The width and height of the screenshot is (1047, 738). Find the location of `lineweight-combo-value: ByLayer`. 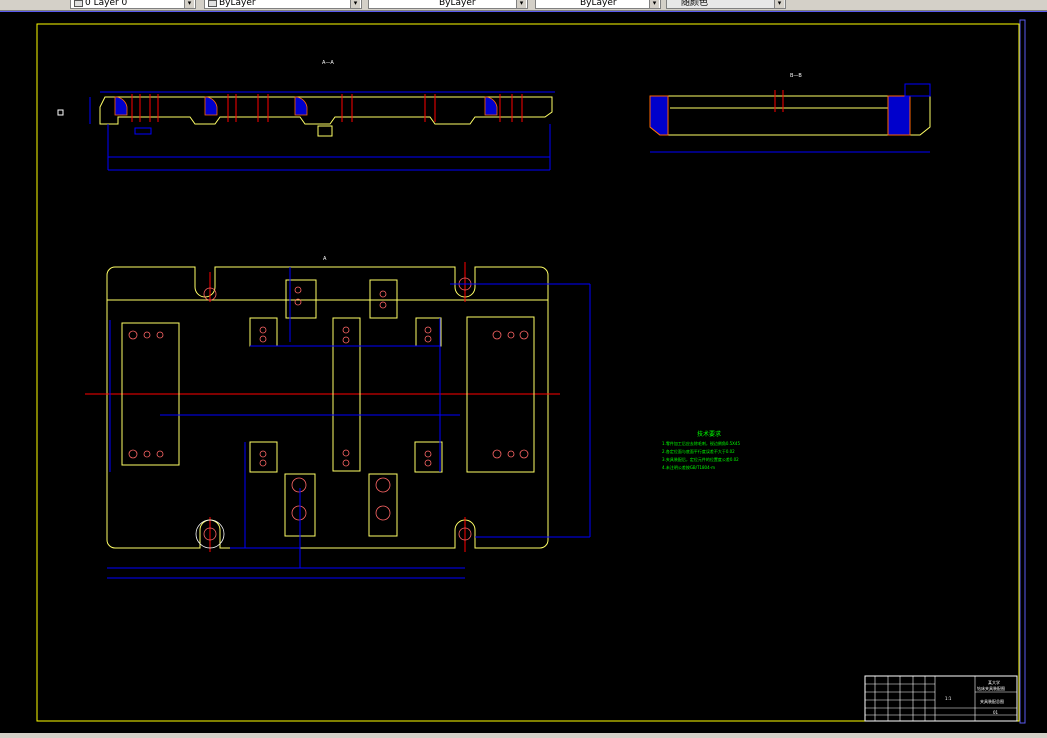

lineweight-combo-value: ByLayer is located at coordinates (598, 4).